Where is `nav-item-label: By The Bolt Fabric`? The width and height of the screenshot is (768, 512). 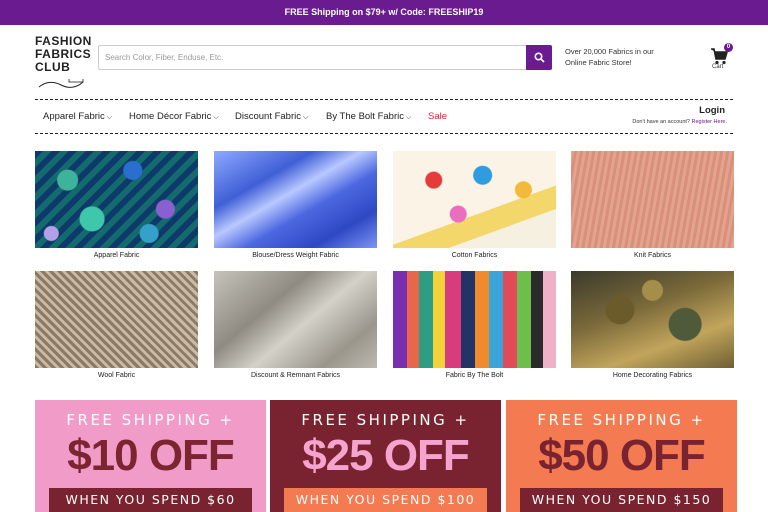 nav-item-label: By The Bolt Fabric is located at coordinates (365, 116).